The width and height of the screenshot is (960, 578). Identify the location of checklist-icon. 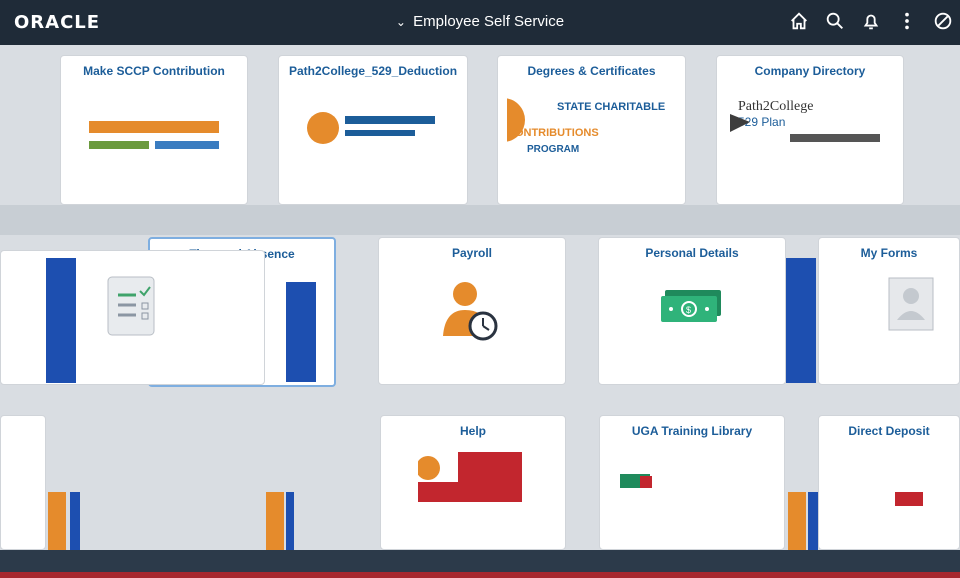
(133, 308).